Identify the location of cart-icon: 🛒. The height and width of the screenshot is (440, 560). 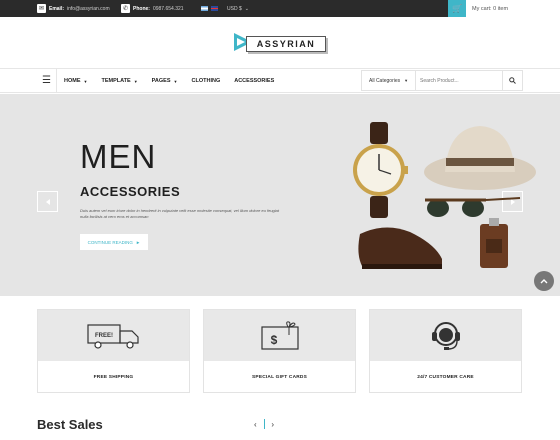
(457, 8).